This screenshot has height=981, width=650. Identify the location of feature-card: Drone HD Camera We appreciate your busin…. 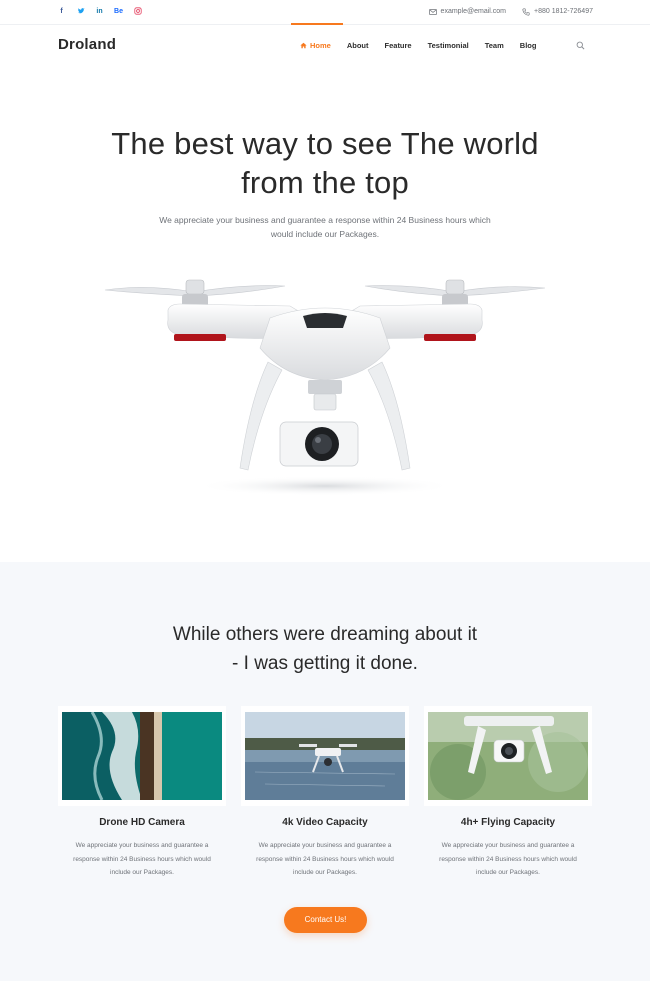
(144, 801).